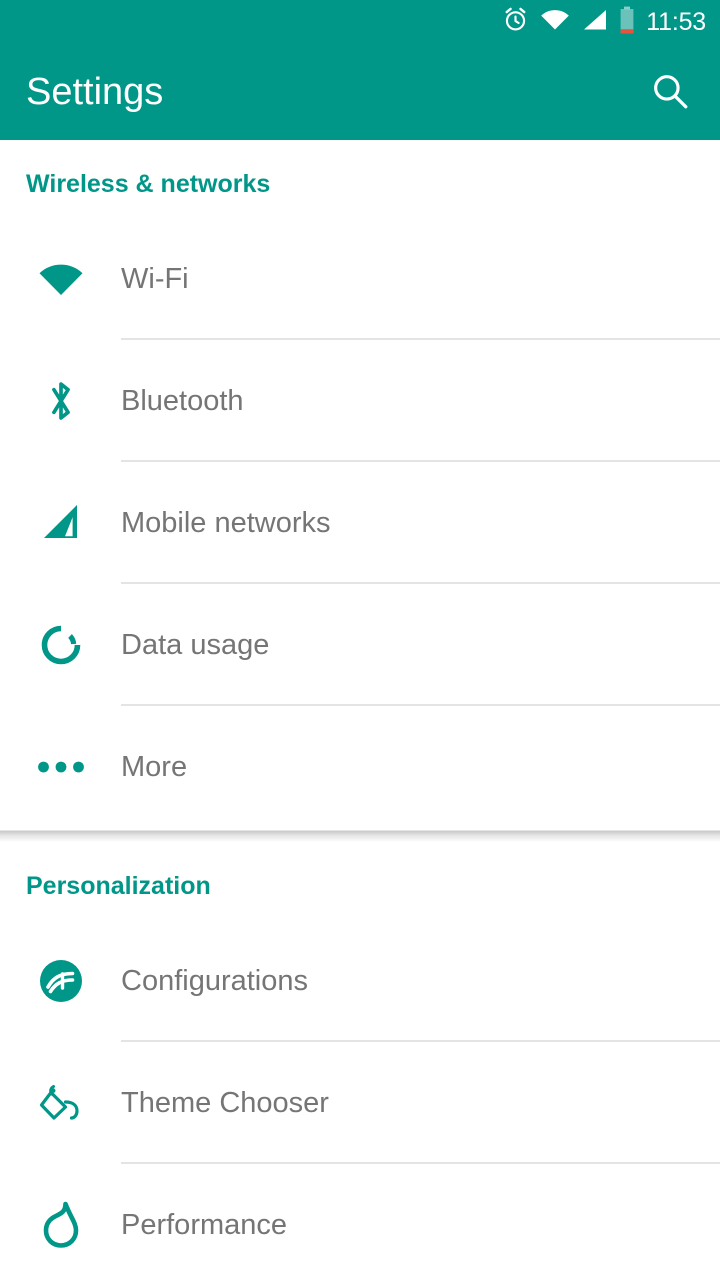 This screenshot has height=1280, width=720. What do you see at coordinates (214, 980) in the screenshot?
I see `settings-row-label: Configurations` at bounding box center [214, 980].